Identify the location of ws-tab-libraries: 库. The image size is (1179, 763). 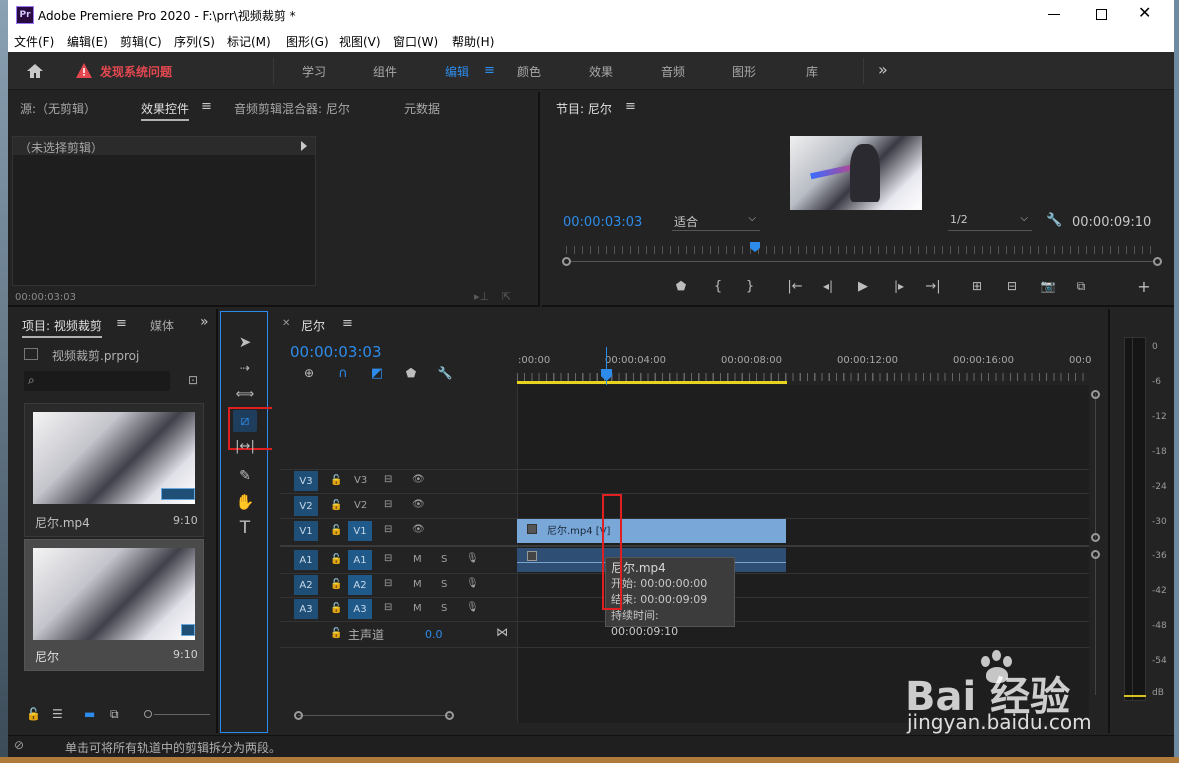
(812, 71).